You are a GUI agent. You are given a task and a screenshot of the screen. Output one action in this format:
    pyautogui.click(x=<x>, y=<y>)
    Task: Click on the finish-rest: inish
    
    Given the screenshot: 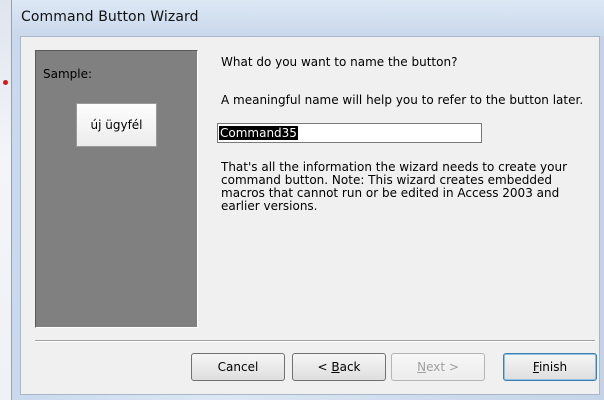 What is the action you would take?
    pyautogui.click(x=553, y=367)
    